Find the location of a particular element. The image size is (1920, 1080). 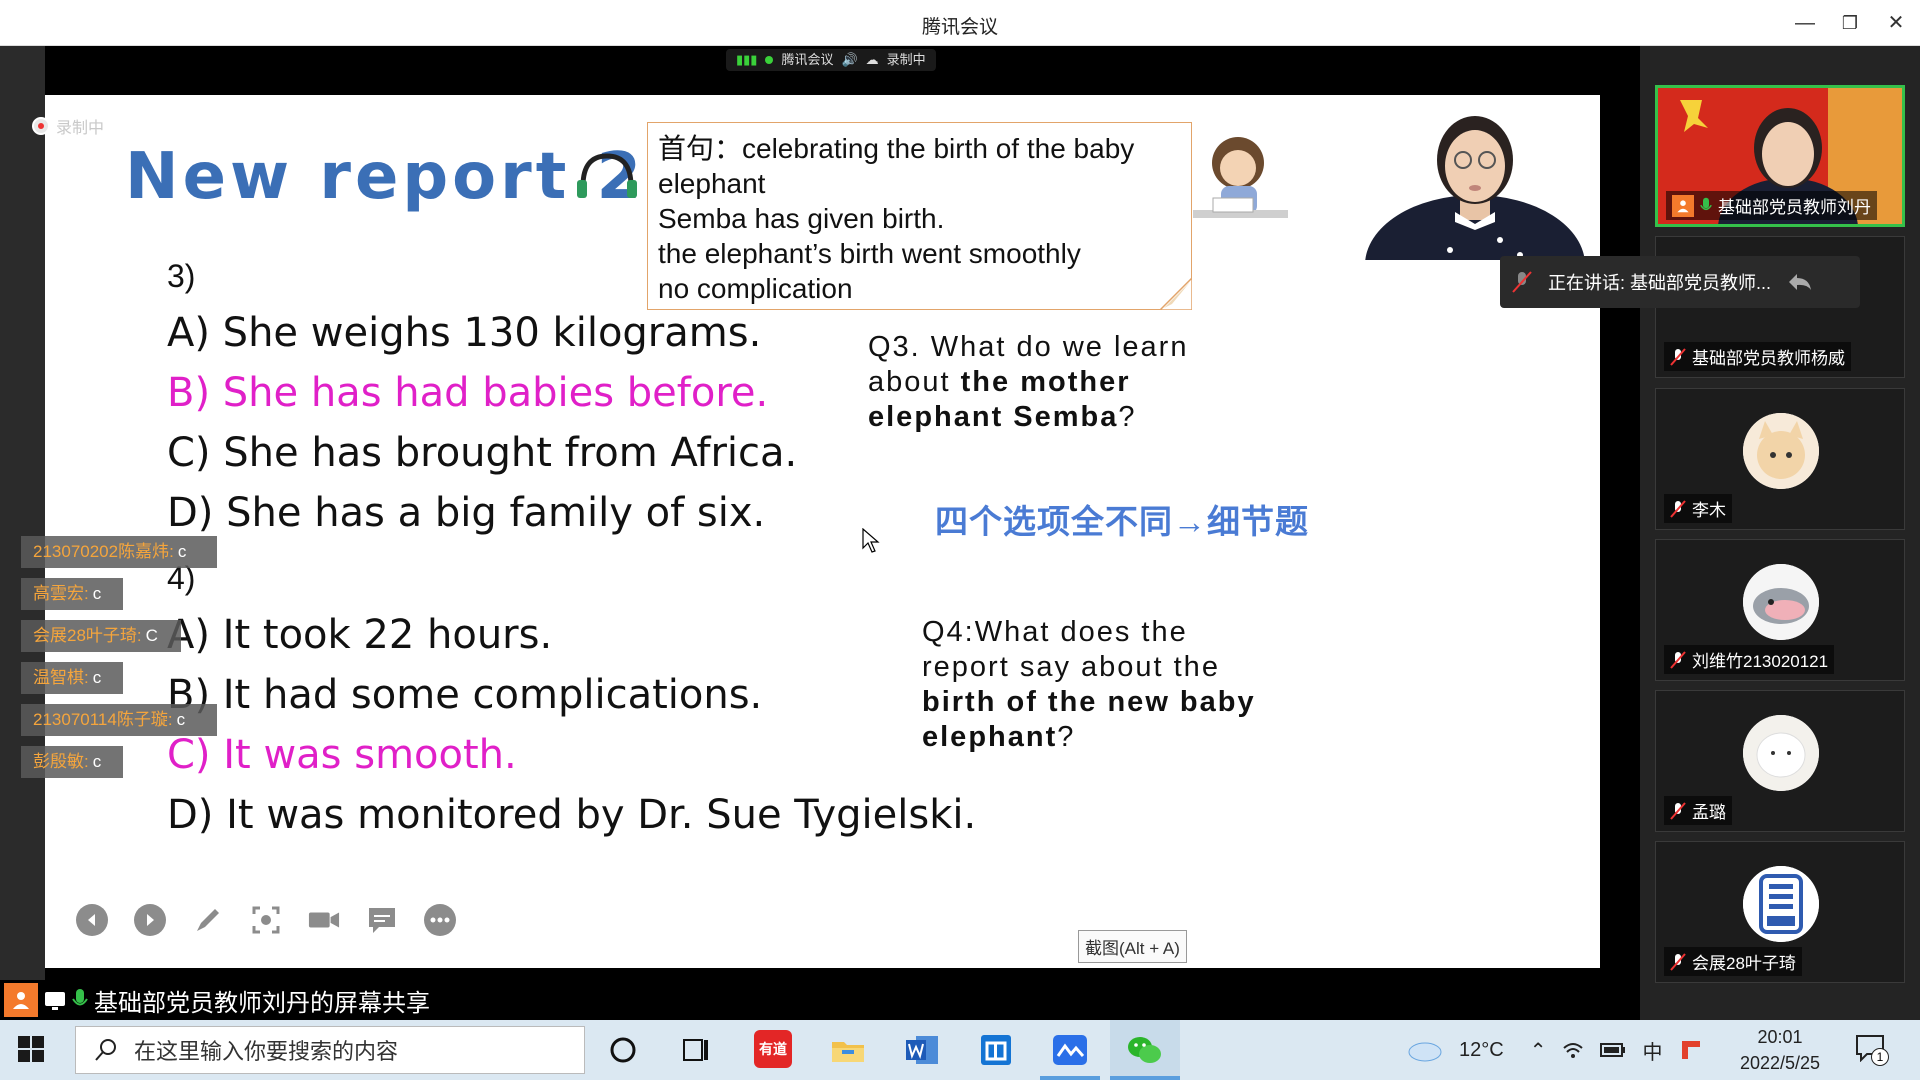

clock: 20:01 2022/5/25 is located at coordinates (1780, 1050).